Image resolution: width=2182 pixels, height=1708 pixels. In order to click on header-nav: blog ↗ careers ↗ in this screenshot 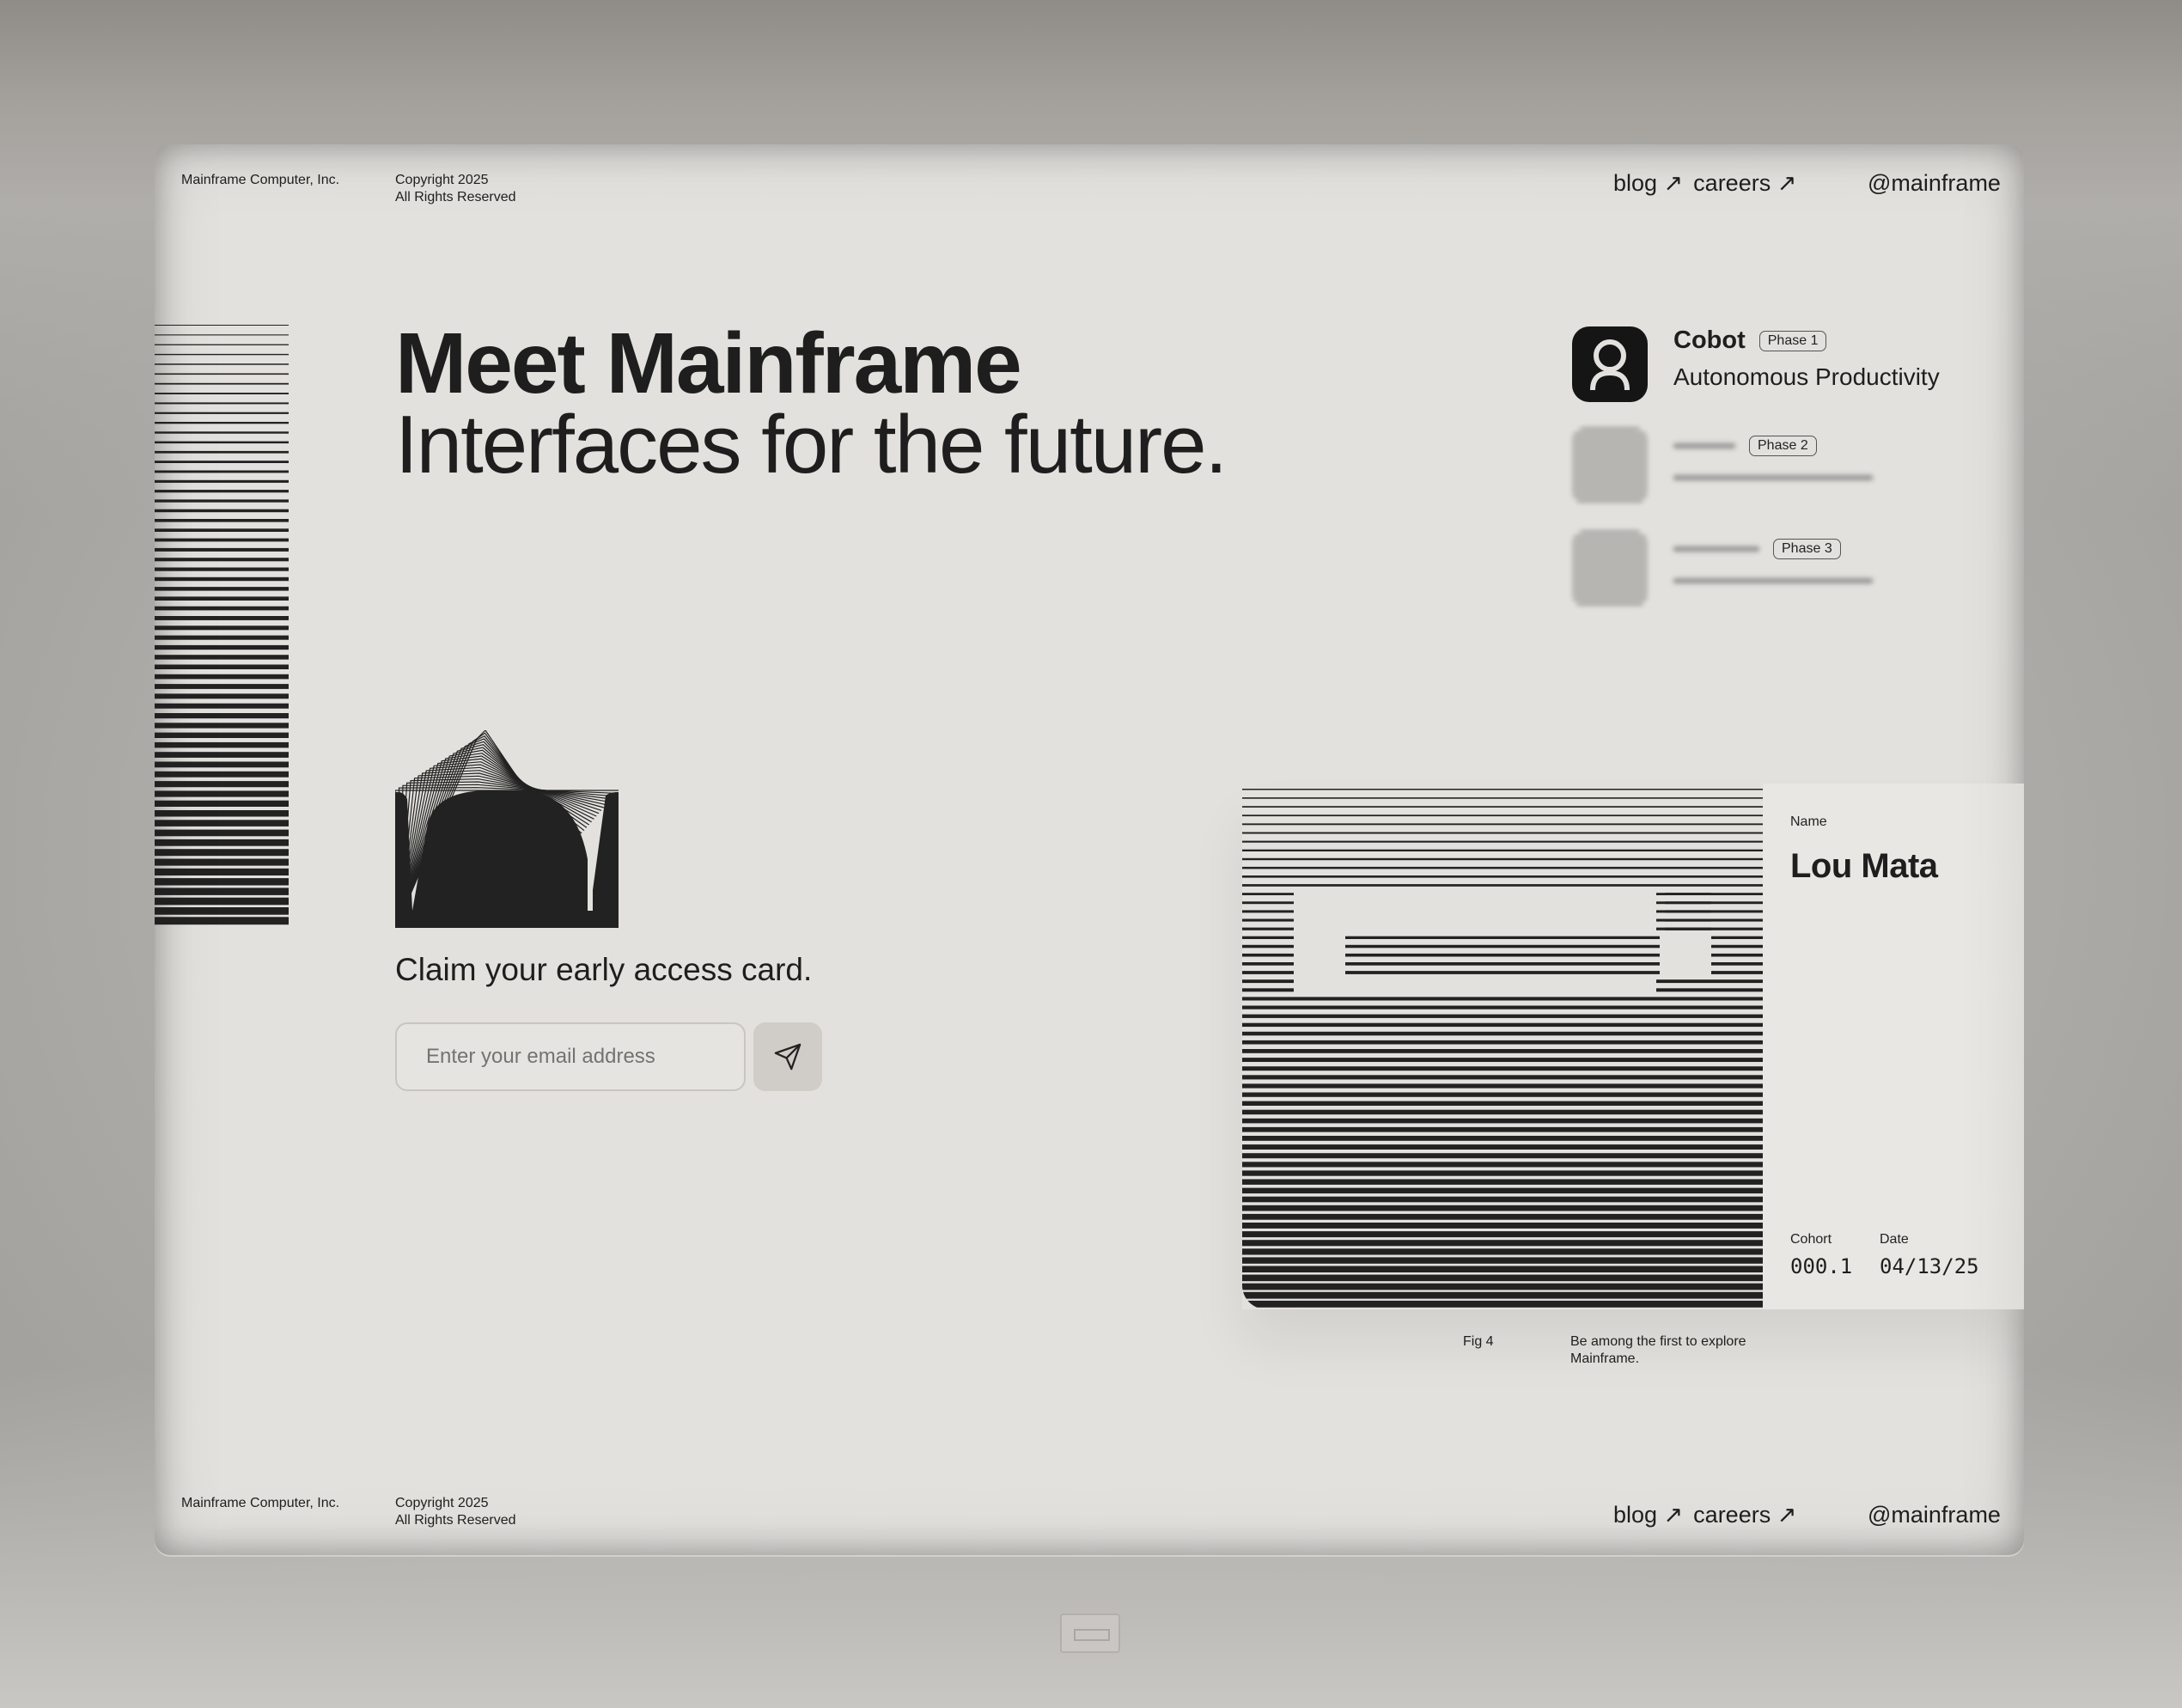, I will do `click(1704, 183)`.